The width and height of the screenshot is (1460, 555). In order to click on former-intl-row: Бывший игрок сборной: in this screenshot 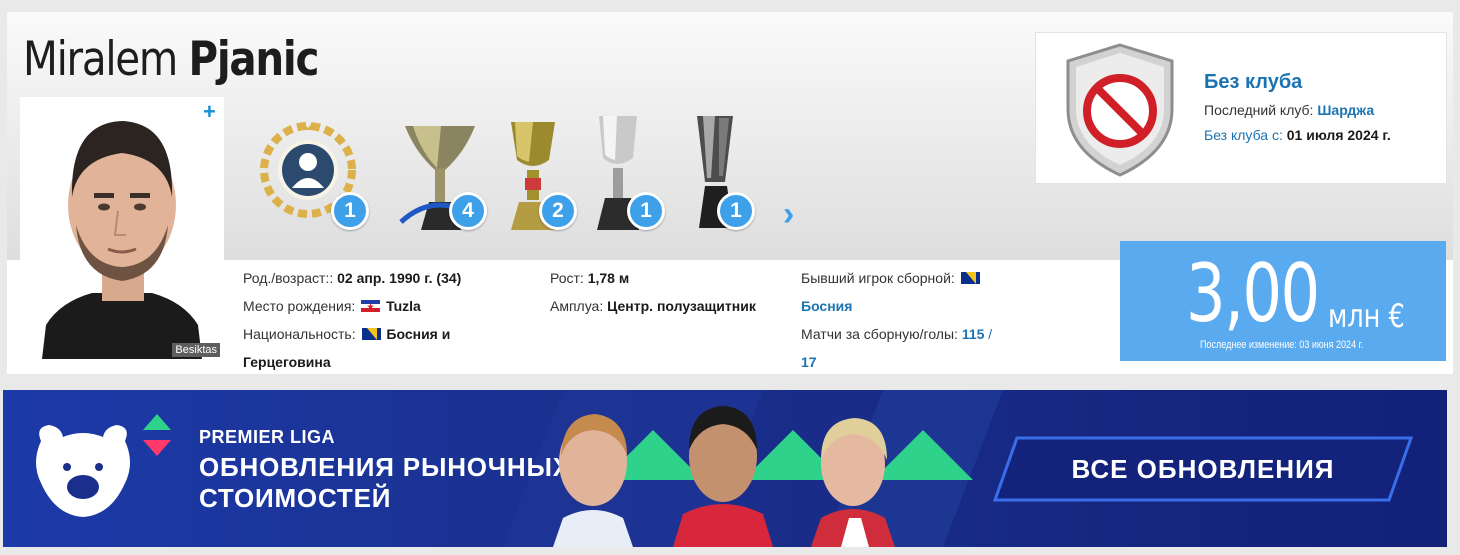, I will do `click(896, 278)`.